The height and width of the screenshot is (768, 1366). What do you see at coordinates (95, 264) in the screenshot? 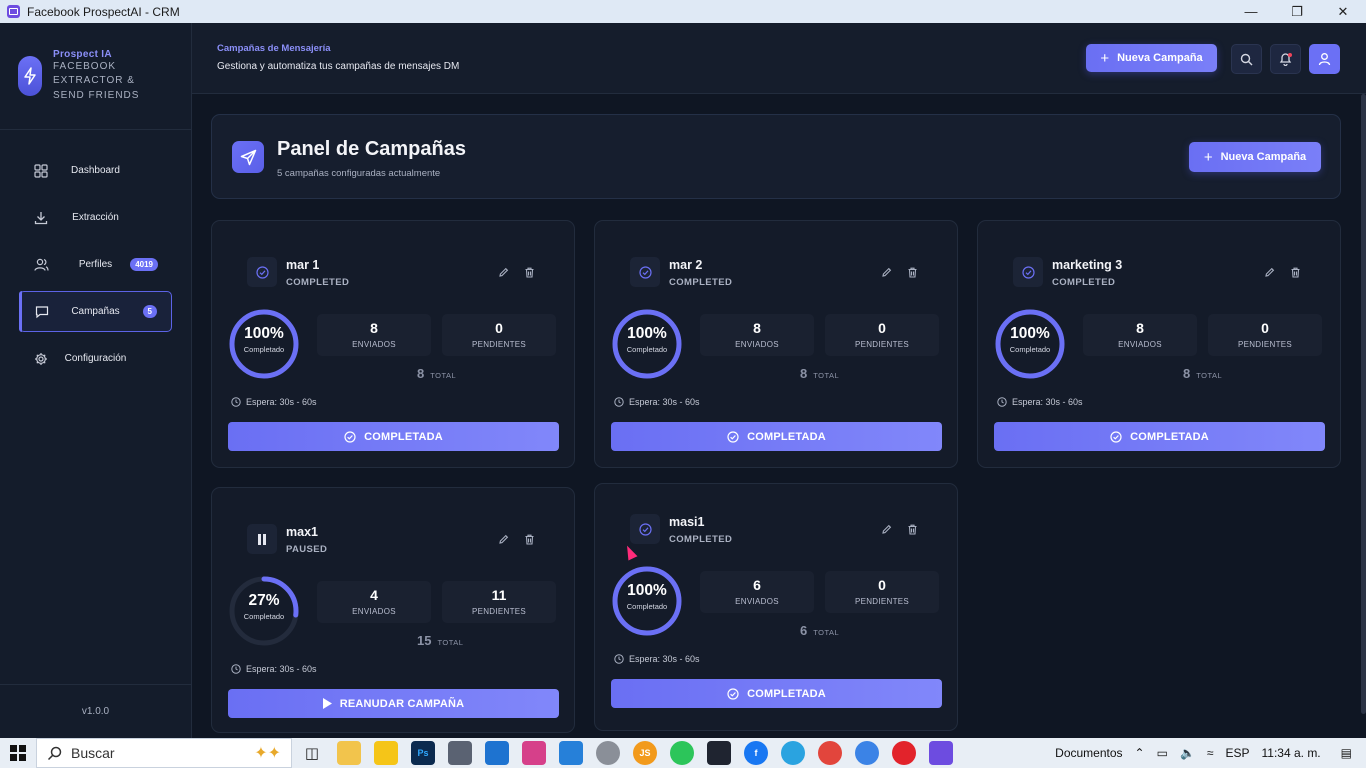
I see `sidebar-item-perfiles: Perfiles 4019` at bounding box center [95, 264].